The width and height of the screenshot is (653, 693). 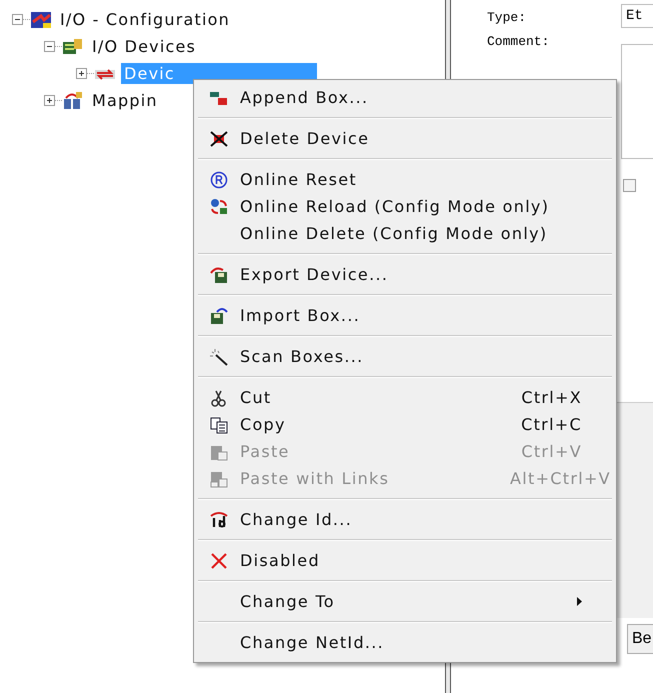 I want to click on copy-icon, so click(x=219, y=425).